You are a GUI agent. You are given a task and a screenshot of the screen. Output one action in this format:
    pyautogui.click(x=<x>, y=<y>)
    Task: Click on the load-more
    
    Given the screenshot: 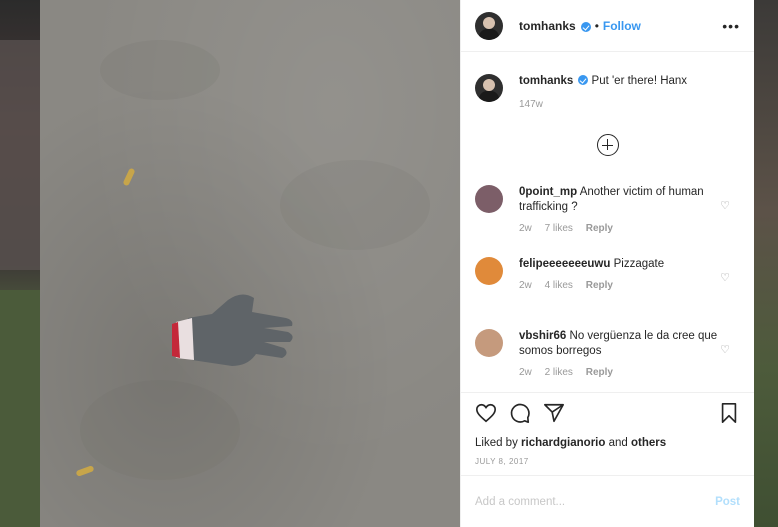 What is the action you would take?
    pyautogui.click(x=607, y=147)
    